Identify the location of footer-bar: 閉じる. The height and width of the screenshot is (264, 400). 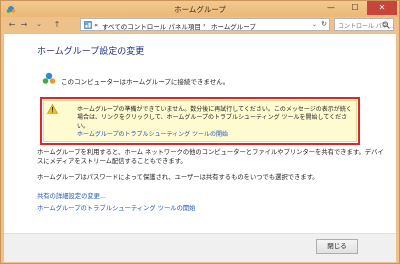
(200, 247).